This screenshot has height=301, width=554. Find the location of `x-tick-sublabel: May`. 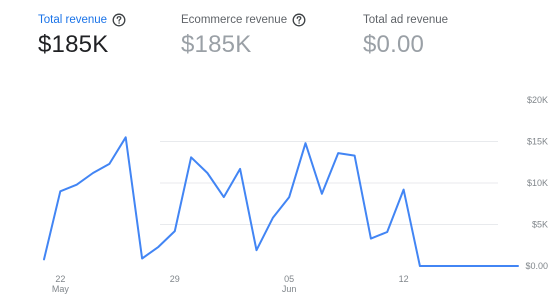

x-tick-sublabel: May is located at coordinates (61, 289).